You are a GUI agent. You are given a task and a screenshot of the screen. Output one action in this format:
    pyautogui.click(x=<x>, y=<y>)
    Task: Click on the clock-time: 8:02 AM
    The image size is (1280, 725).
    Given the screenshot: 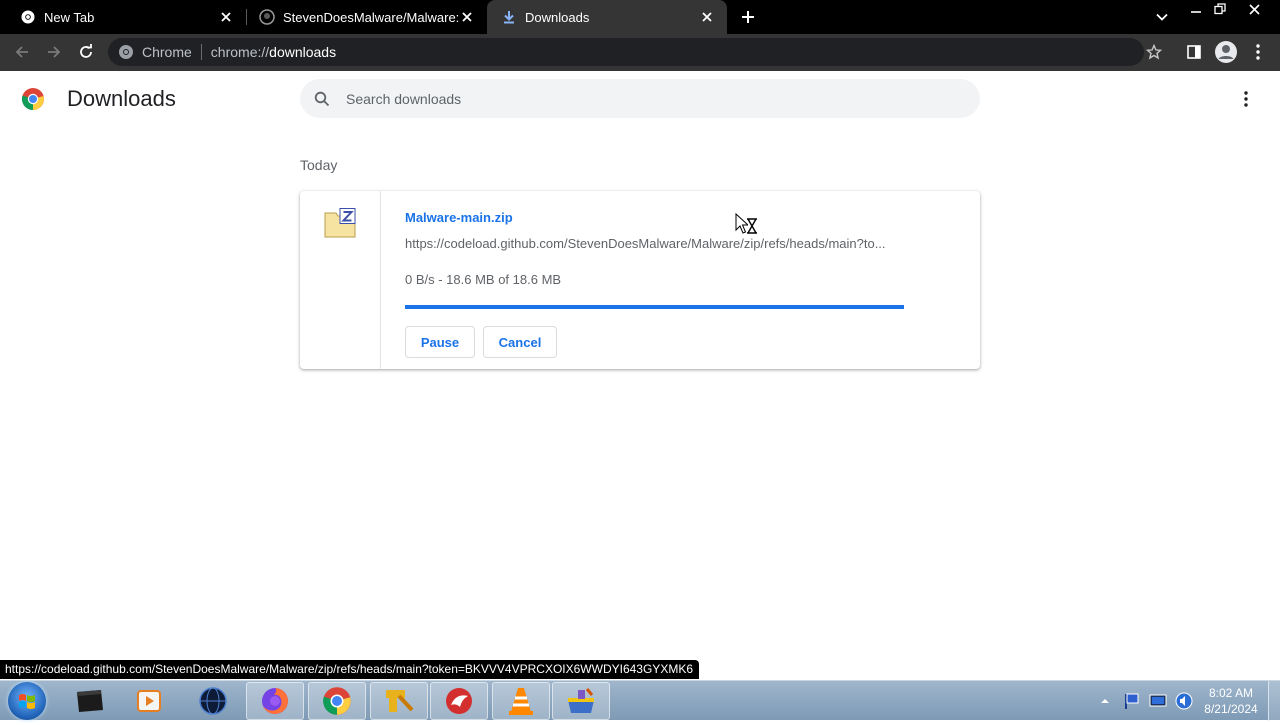 What is the action you would take?
    pyautogui.click(x=1231, y=693)
    